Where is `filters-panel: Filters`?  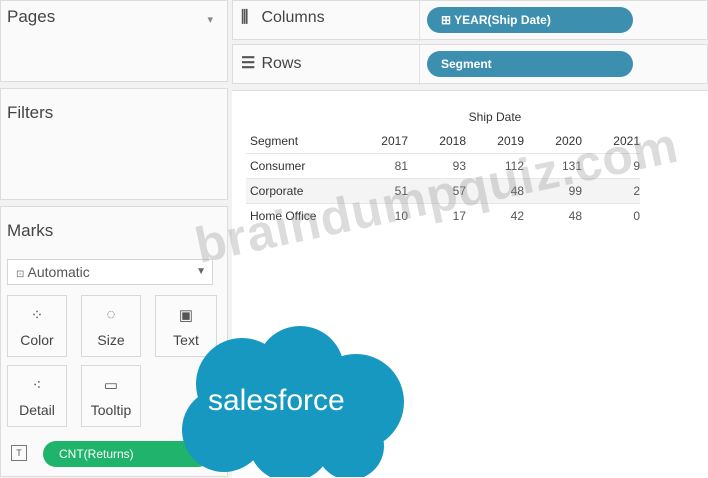 filters-panel: Filters is located at coordinates (114, 144).